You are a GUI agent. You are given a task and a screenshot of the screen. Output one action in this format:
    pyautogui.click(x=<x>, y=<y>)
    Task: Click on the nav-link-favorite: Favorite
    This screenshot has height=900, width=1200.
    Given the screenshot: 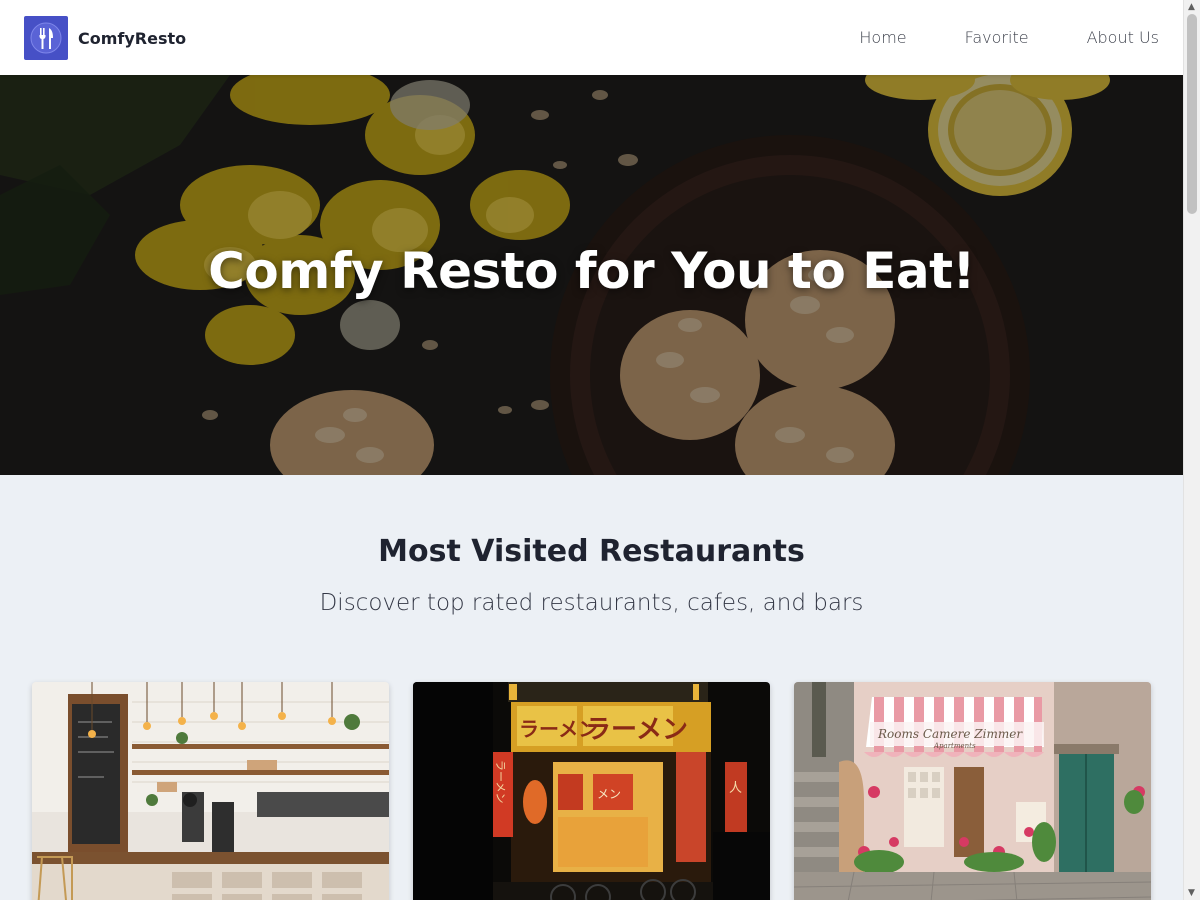 What is the action you would take?
    pyautogui.click(x=997, y=37)
    